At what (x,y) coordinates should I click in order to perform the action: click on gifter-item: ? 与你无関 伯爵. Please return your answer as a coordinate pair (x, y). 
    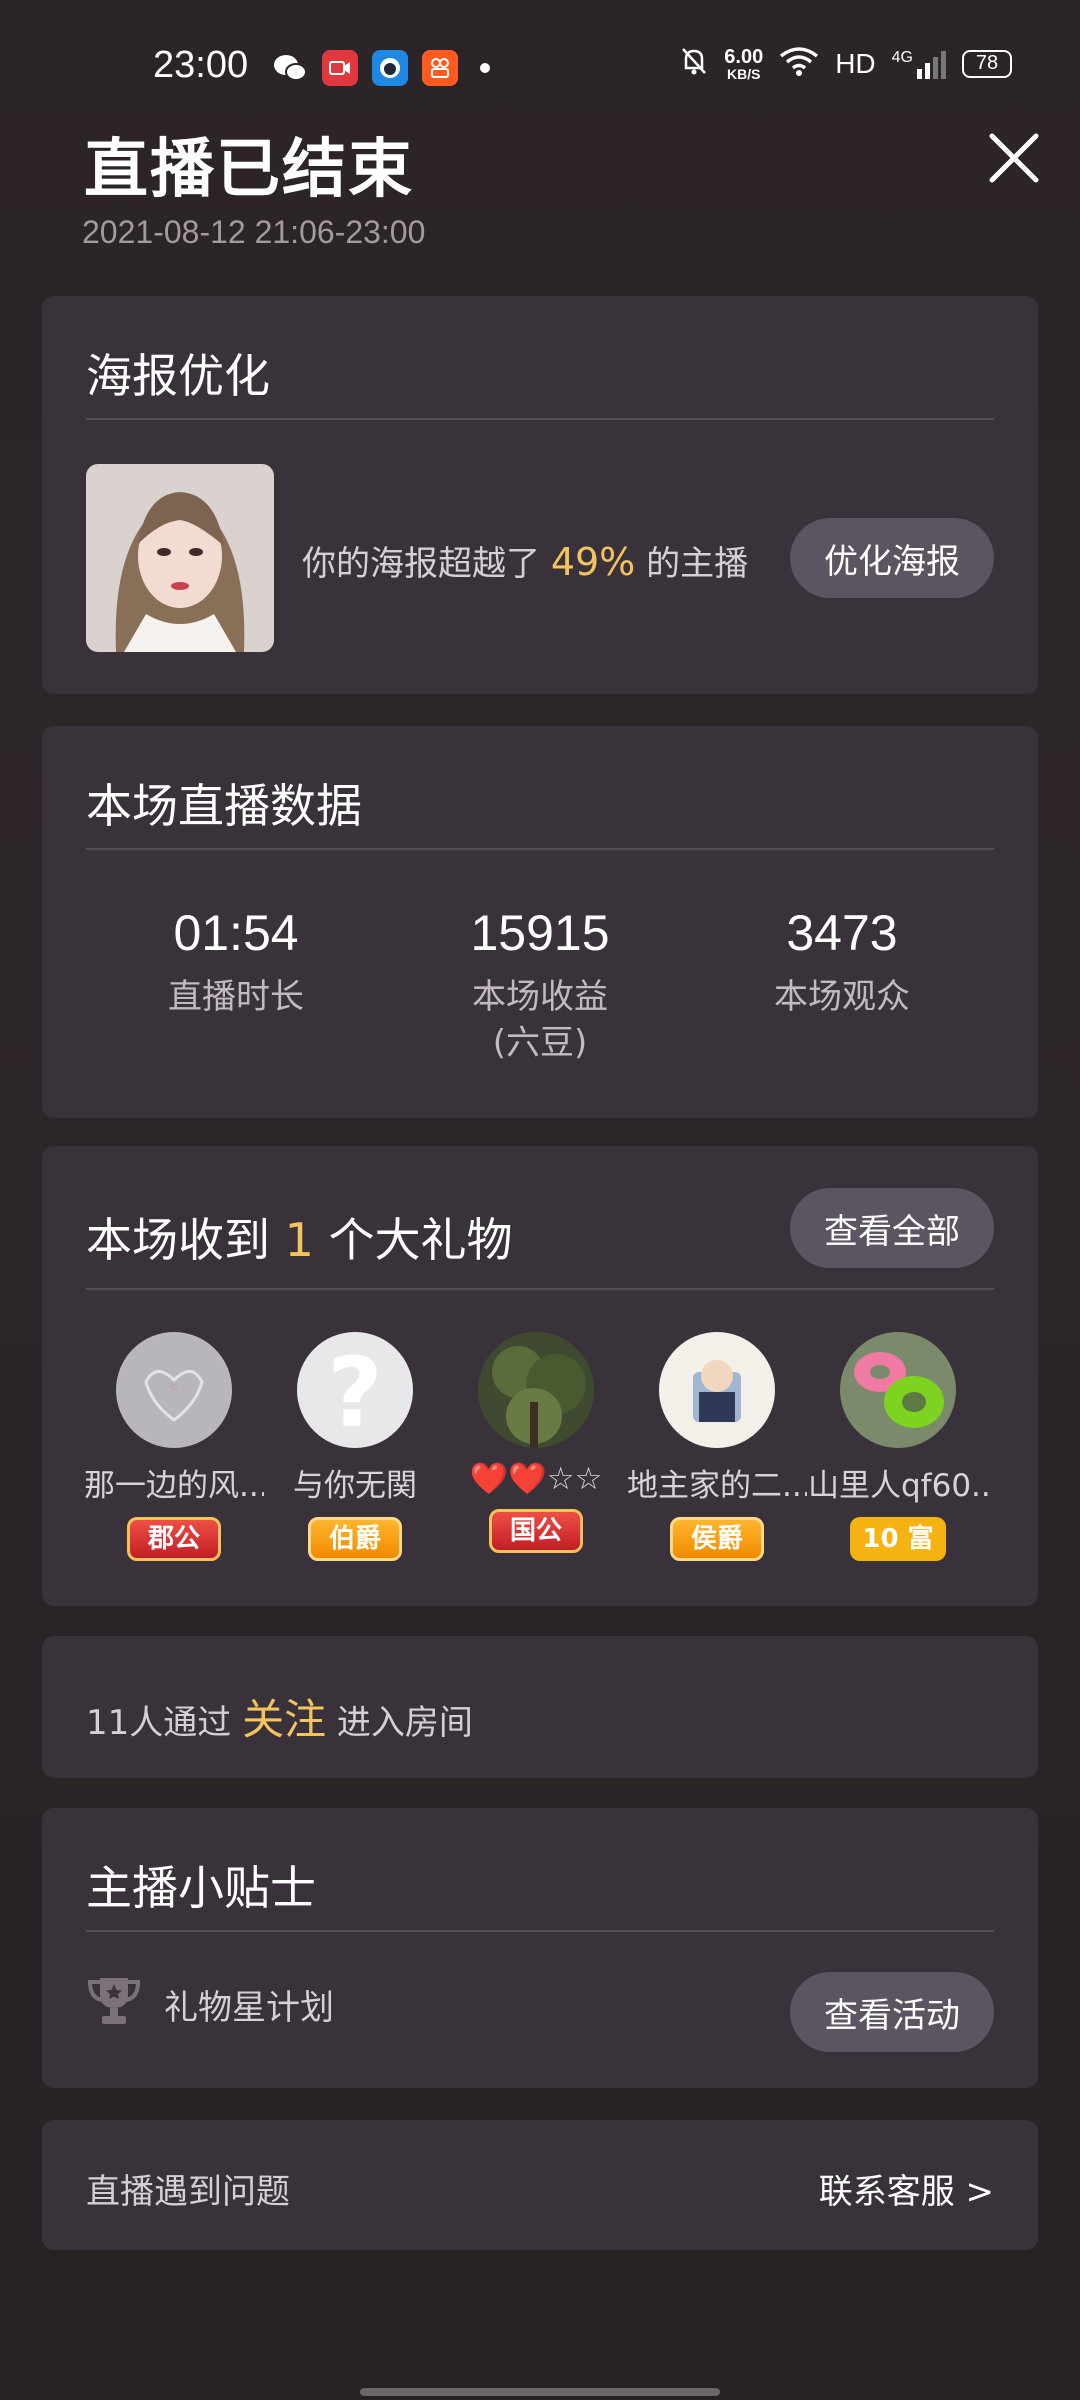
    Looking at the image, I should click on (355, 1446).